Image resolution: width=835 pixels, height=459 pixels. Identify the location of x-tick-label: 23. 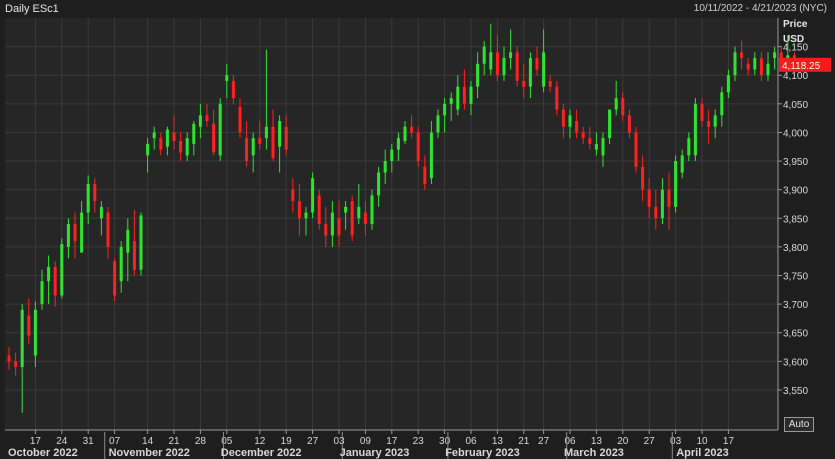
(419, 441).